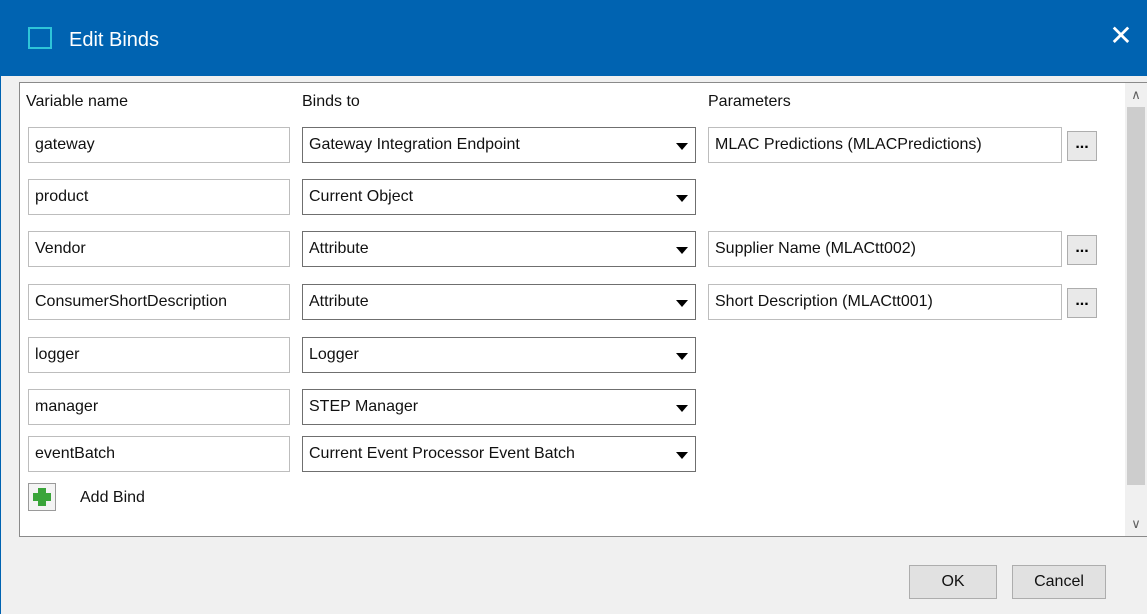 The image size is (1147, 614). I want to click on variable-name-input-gateway: gateway, so click(159, 145).